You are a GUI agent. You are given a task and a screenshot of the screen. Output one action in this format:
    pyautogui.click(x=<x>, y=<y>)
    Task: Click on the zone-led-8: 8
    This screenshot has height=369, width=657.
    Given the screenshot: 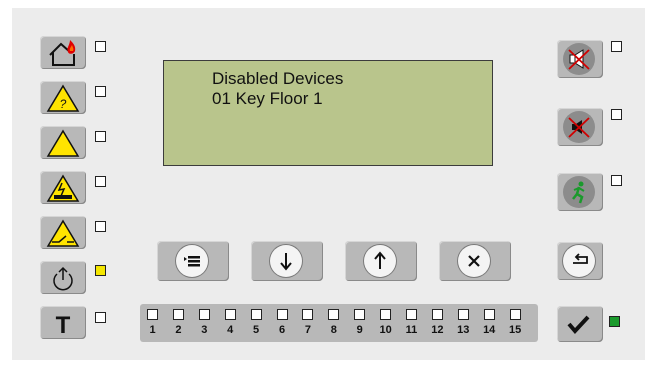 What is the action you would take?
    pyautogui.click(x=337, y=324)
    